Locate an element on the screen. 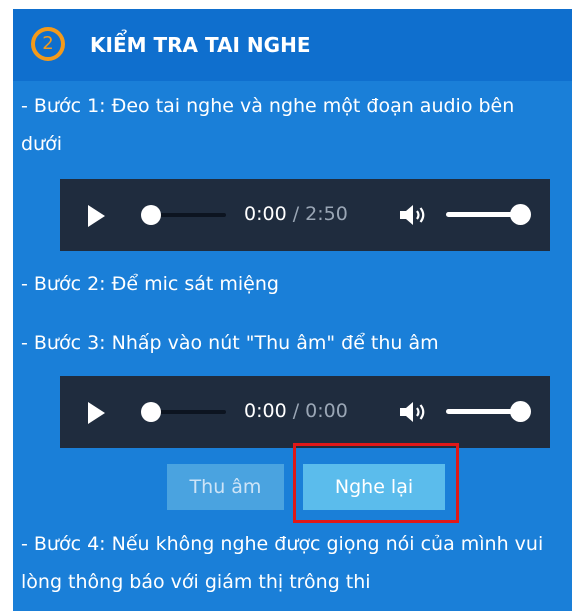  total-time: 2:50 is located at coordinates (326, 214).